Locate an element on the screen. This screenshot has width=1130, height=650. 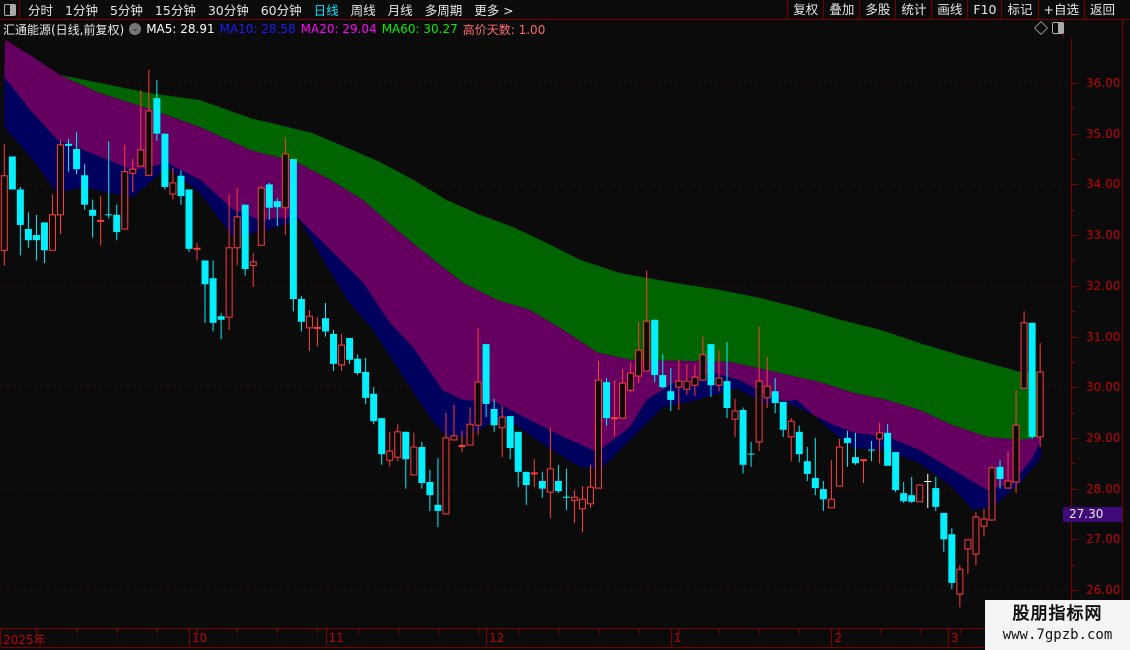
chevron-down-icon: ⌄ is located at coordinates (135, 29).